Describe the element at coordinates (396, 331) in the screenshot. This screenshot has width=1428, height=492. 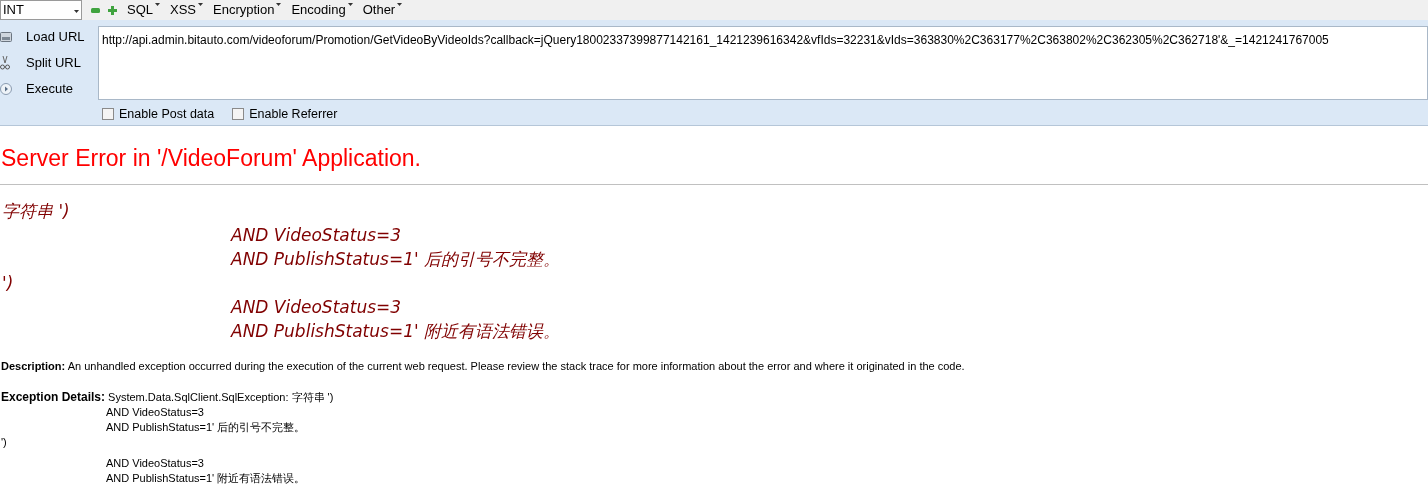
I see `error-message-line: AND PublishStatus=1' 附近有语法错误。` at that location.